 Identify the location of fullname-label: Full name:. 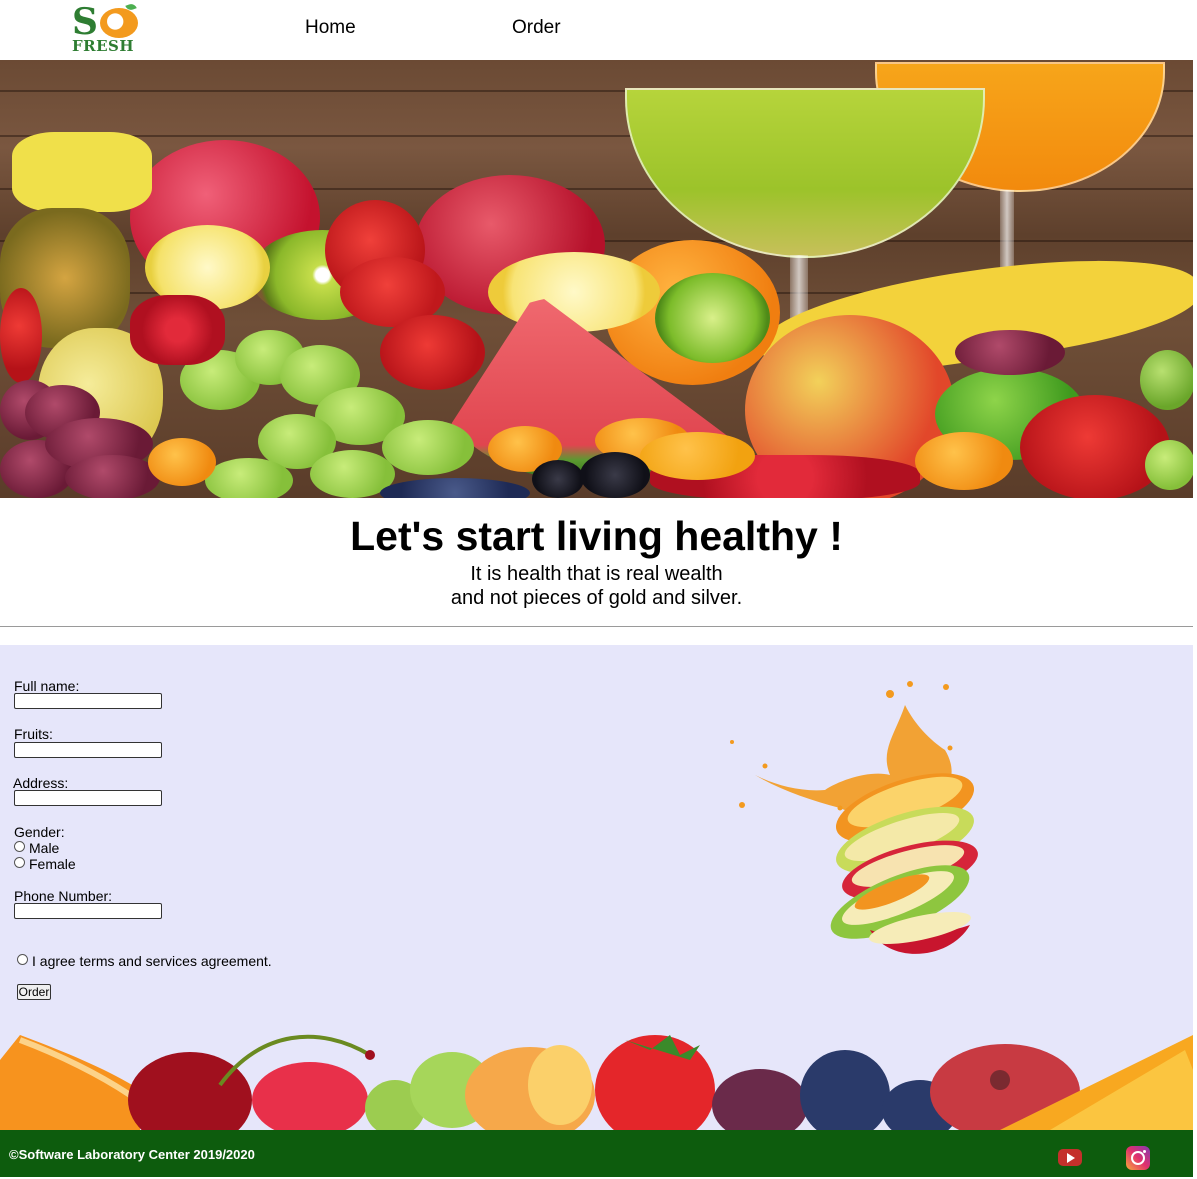
(47, 686).